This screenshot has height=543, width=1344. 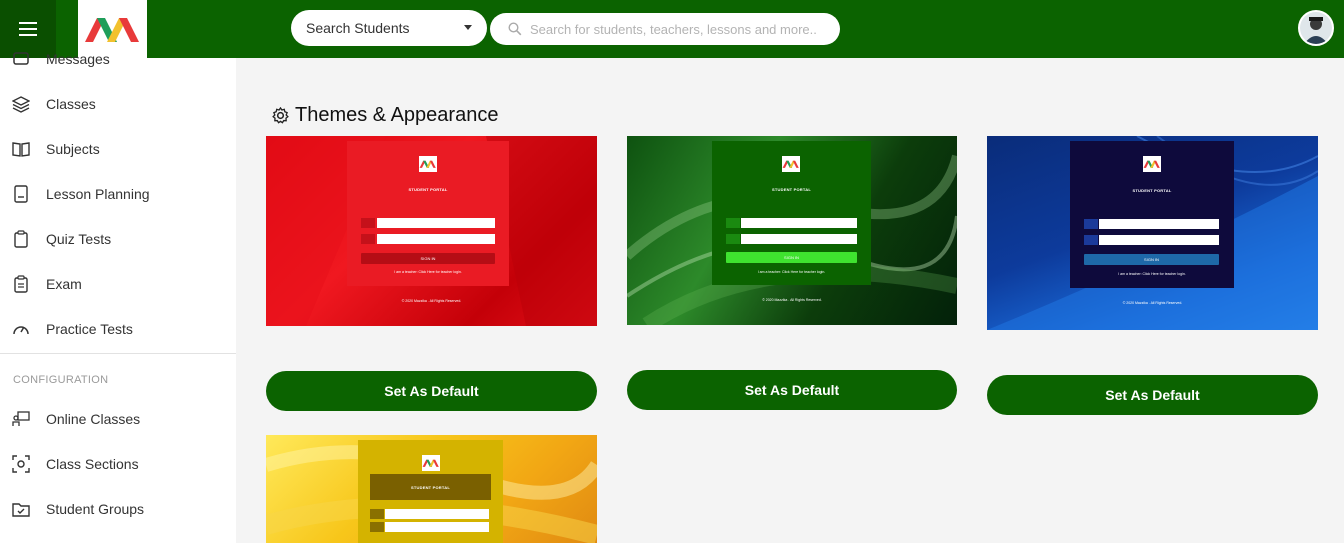 What do you see at coordinates (431, 391) in the screenshot?
I see `set-default-button-red: Set As Default` at bounding box center [431, 391].